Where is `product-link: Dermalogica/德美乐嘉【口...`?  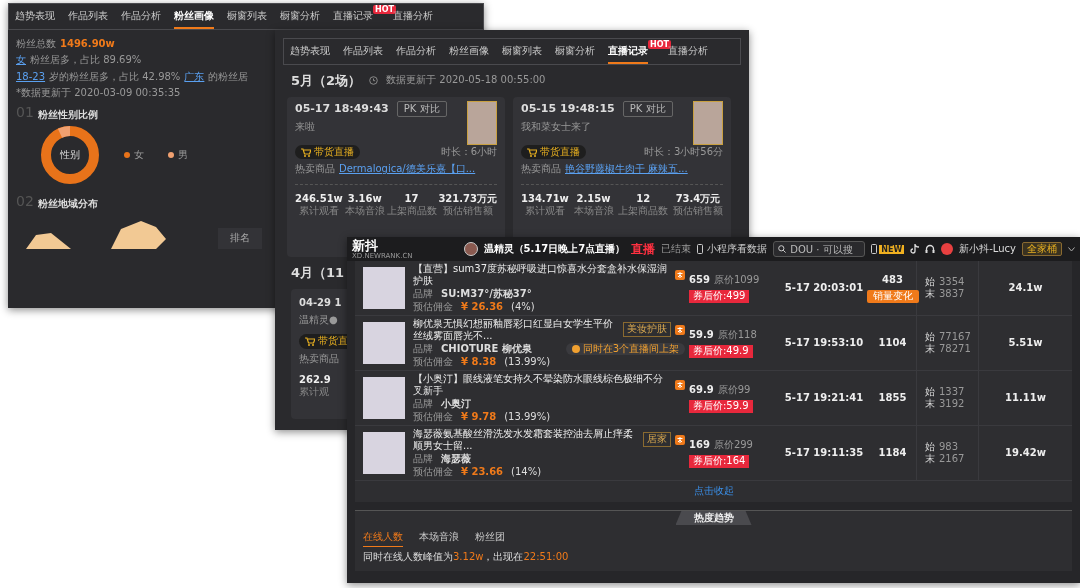 product-link: Dermalogica/德美乐嘉【口... is located at coordinates (407, 169).